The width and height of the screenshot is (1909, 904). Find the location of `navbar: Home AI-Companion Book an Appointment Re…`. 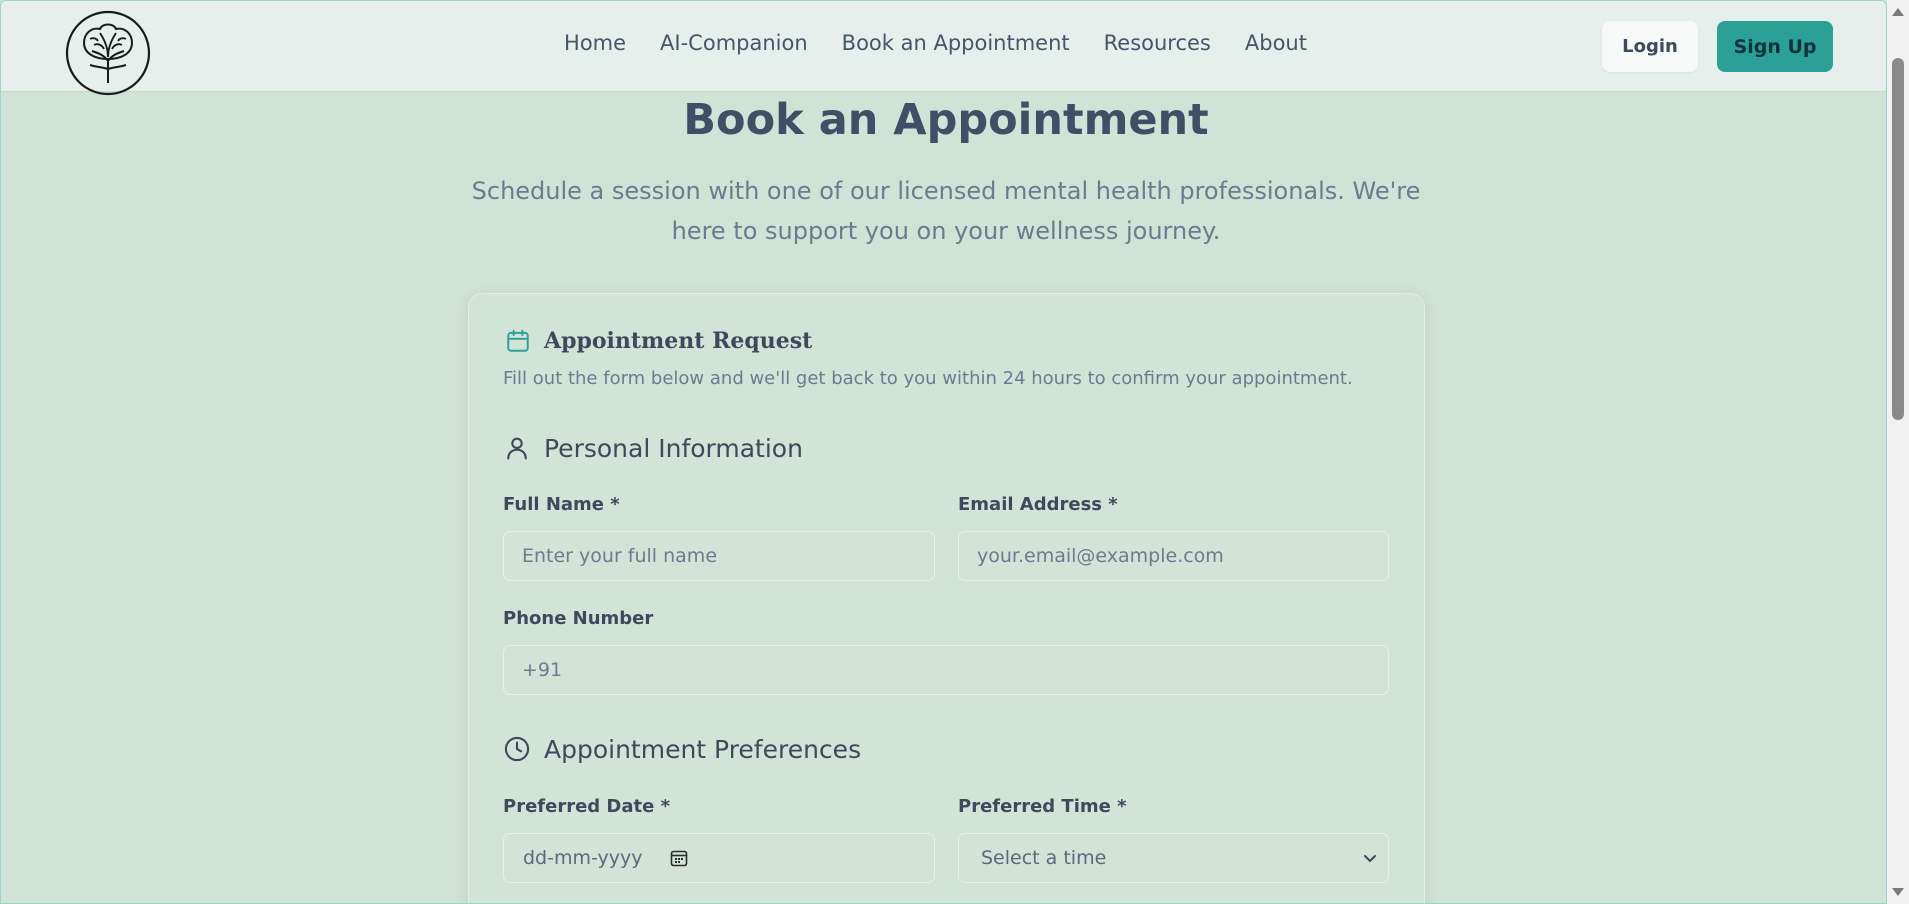

navbar: Home AI-Companion Book an Appointment Re… is located at coordinates (943, 48).